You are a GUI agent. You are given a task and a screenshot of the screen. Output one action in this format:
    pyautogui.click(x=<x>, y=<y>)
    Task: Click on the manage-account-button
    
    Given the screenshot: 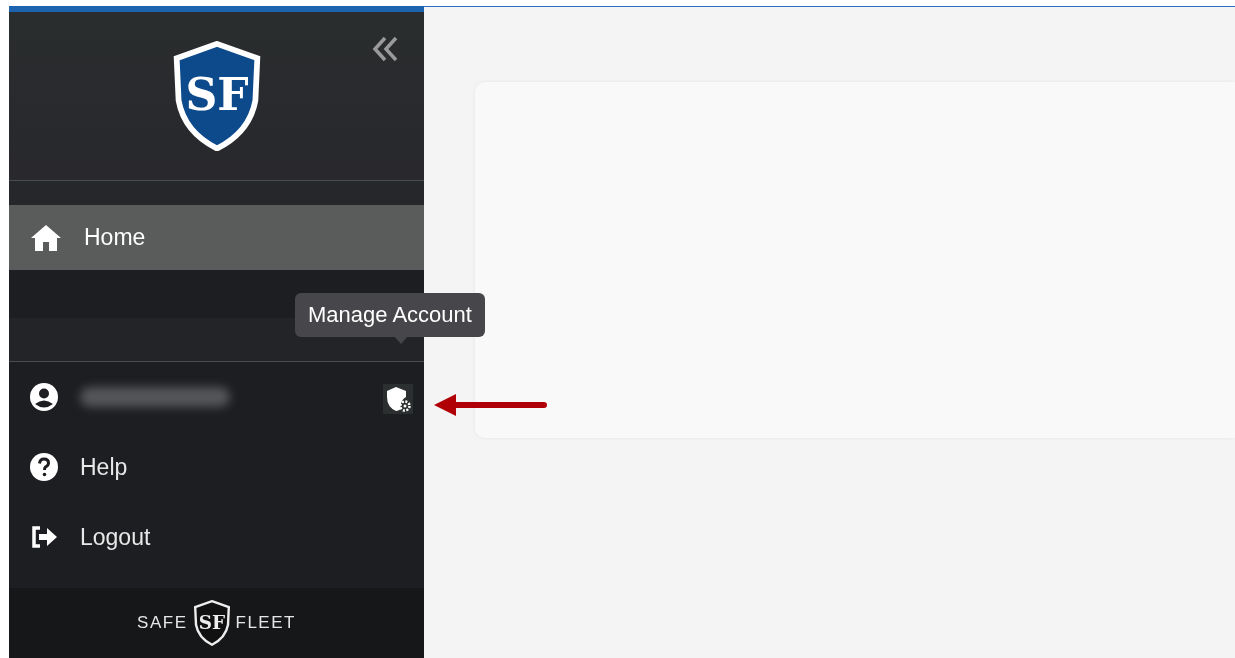 What is the action you would take?
    pyautogui.click(x=398, y=399)
    